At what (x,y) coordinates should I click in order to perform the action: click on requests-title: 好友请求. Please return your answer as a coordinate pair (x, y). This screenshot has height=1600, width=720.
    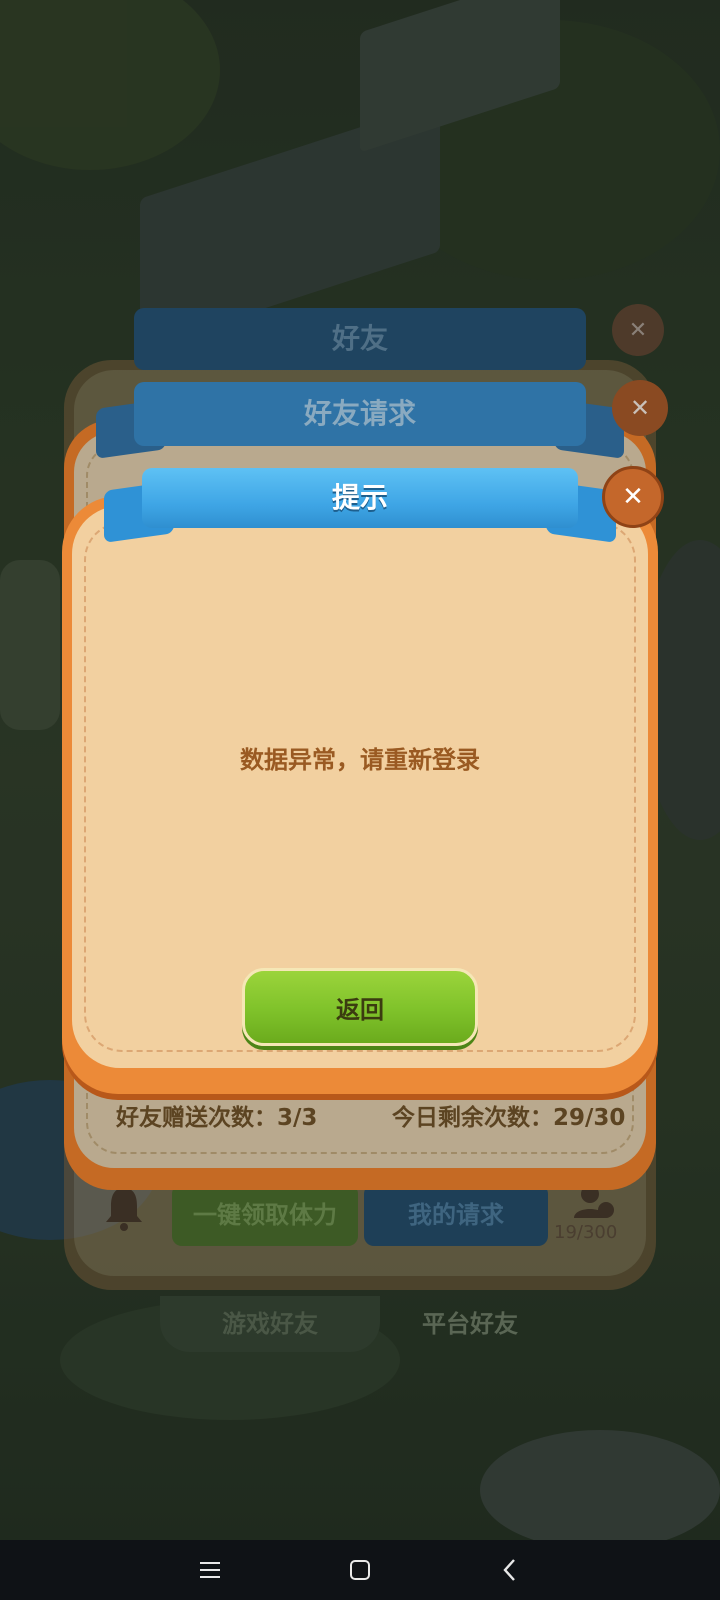
    Looking at the image, I should click on (359, 413).